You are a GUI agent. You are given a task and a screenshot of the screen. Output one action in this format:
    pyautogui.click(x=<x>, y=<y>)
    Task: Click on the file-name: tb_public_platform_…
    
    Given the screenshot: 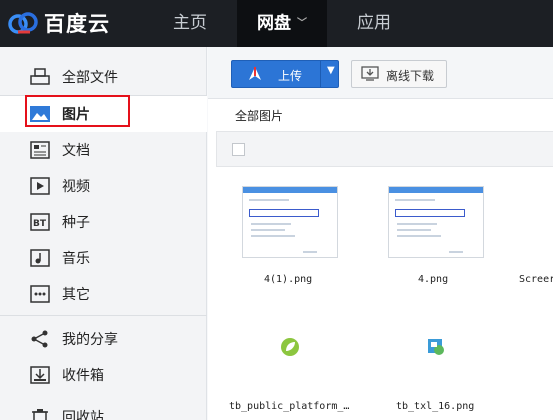 What is the action you would take?
    pyautogui.click(x=289, y=406)
    